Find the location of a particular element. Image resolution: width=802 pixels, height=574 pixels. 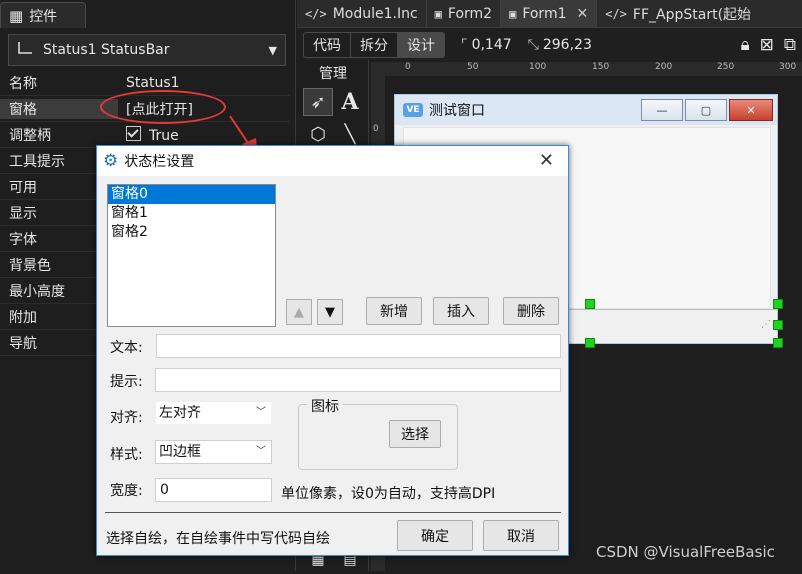

size-grip-icon: ⋰ is located at coordinates (766, 324).